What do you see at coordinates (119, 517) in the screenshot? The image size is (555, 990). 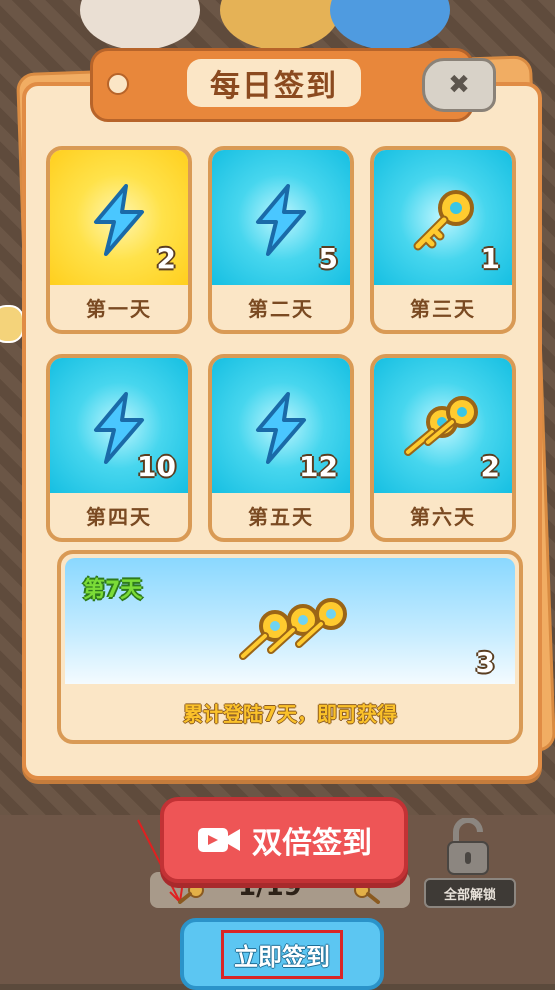 I see `day-label: 第四天` at bounding box center [119, 517].